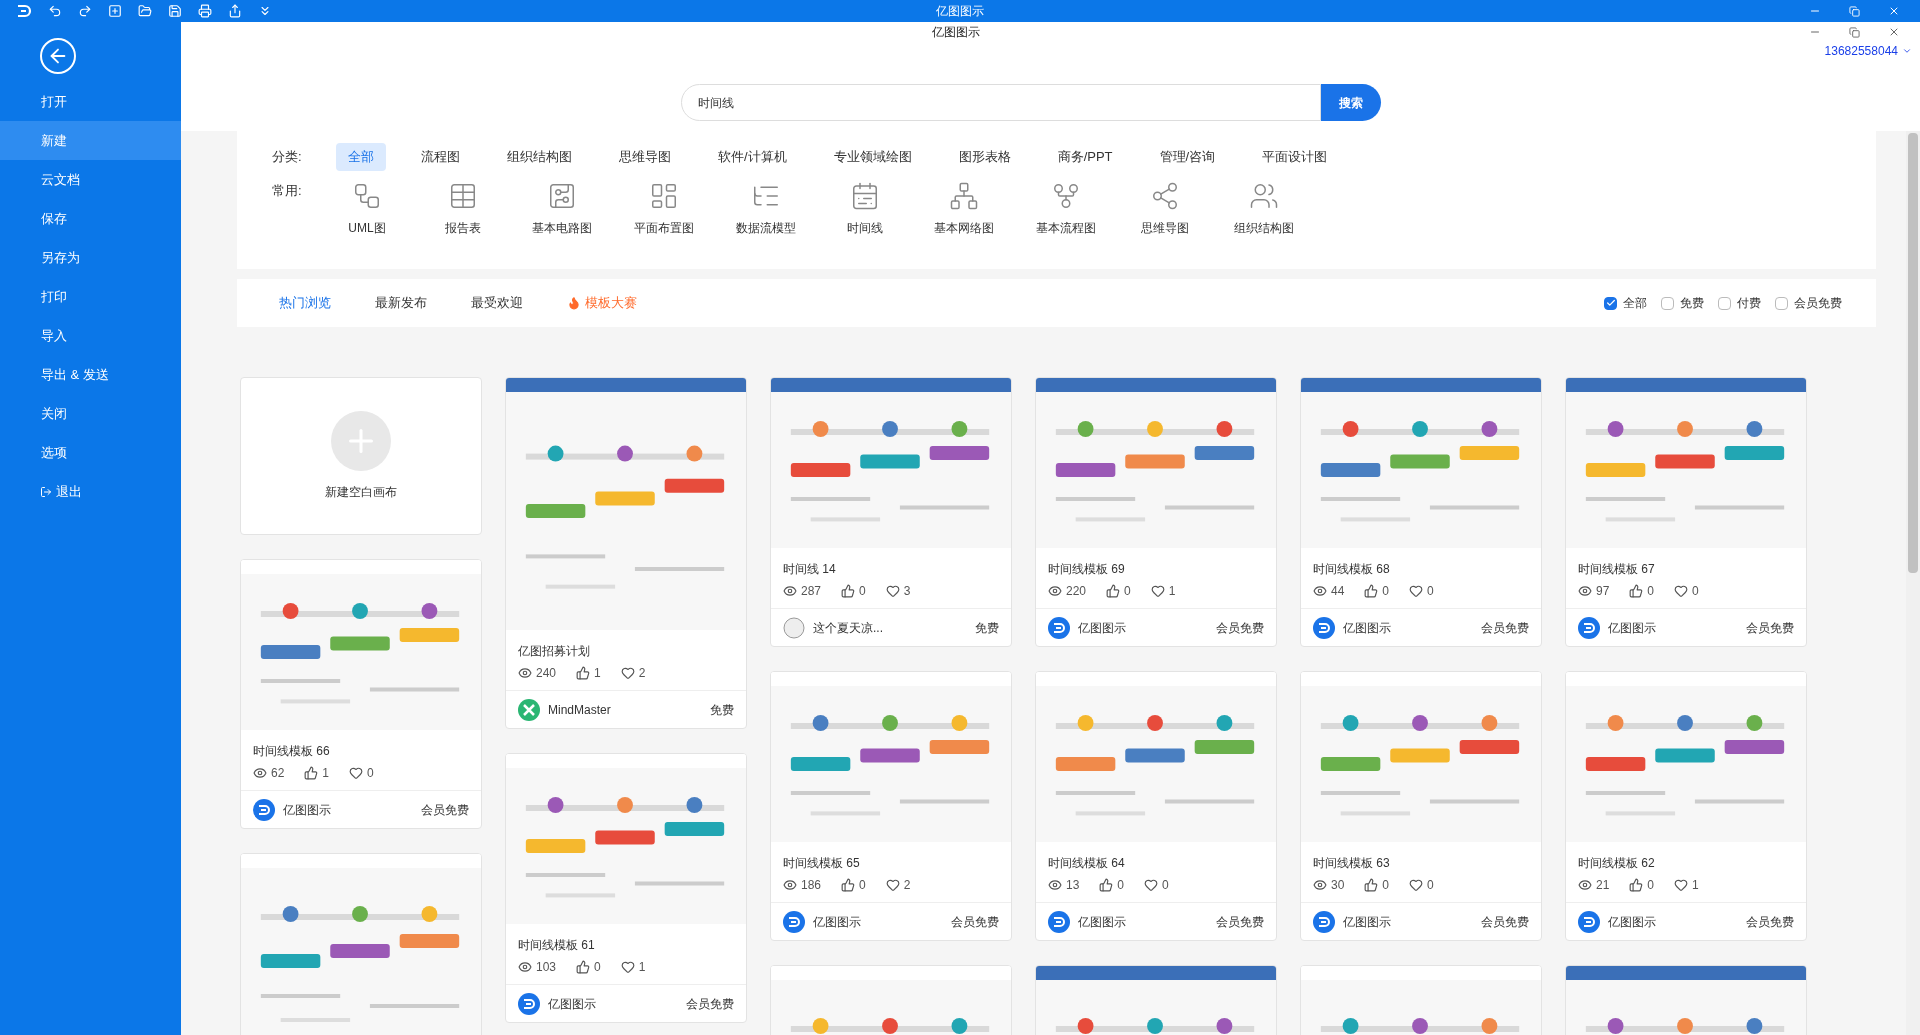 This screenshot has height=1035, width=1920. I want to click on template-card: 时间线模板 66 62 1 0 亿图图示 会员免费, so click(361, 694).